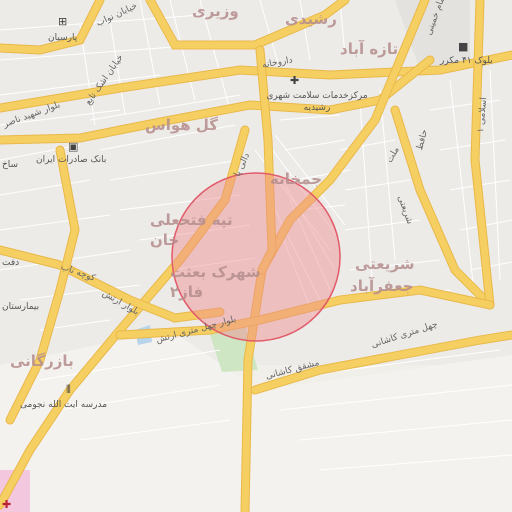  I want to click on poi-bank-saderat: بانک صادرات ایران, so click(71, 160).